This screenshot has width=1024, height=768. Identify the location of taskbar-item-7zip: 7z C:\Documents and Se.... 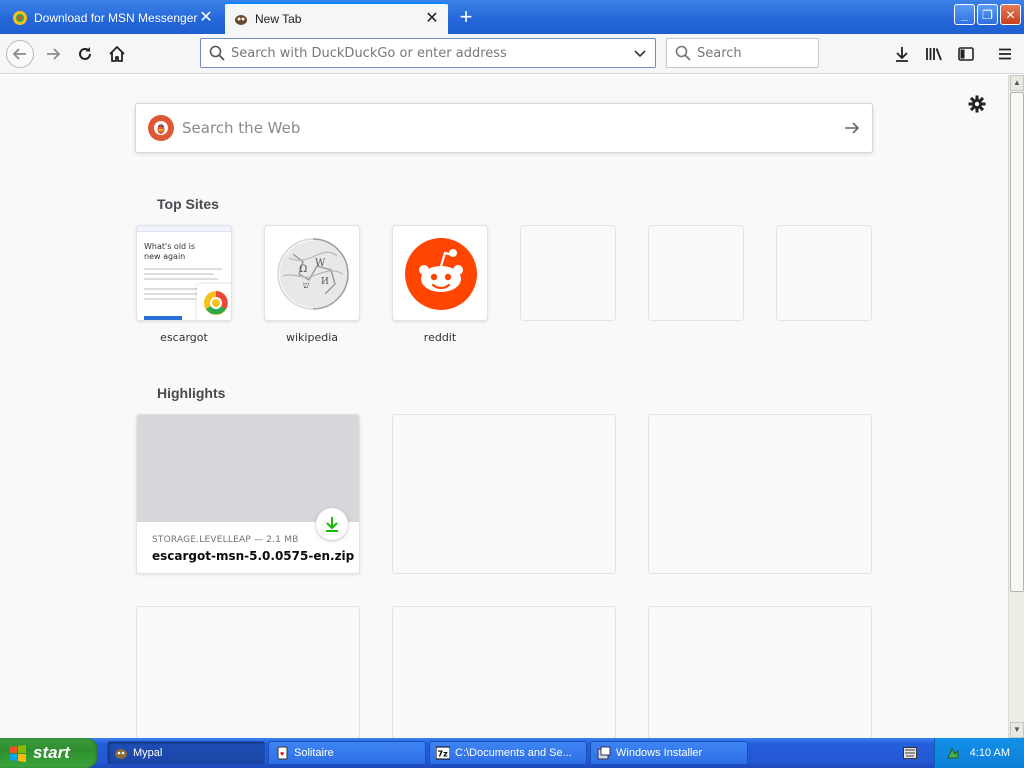
(508, 753).